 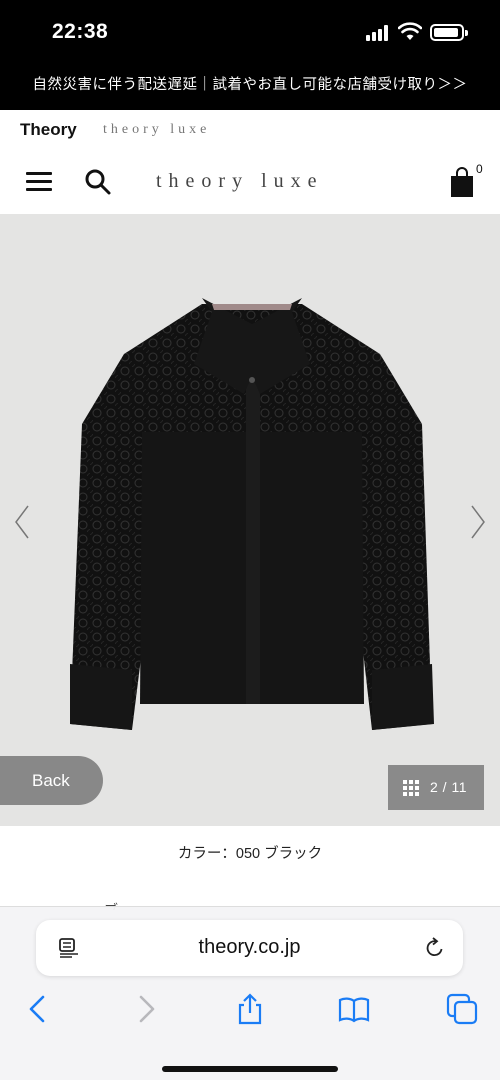 I want to click on shopping-bag-icon, so click(x=462, y=182).